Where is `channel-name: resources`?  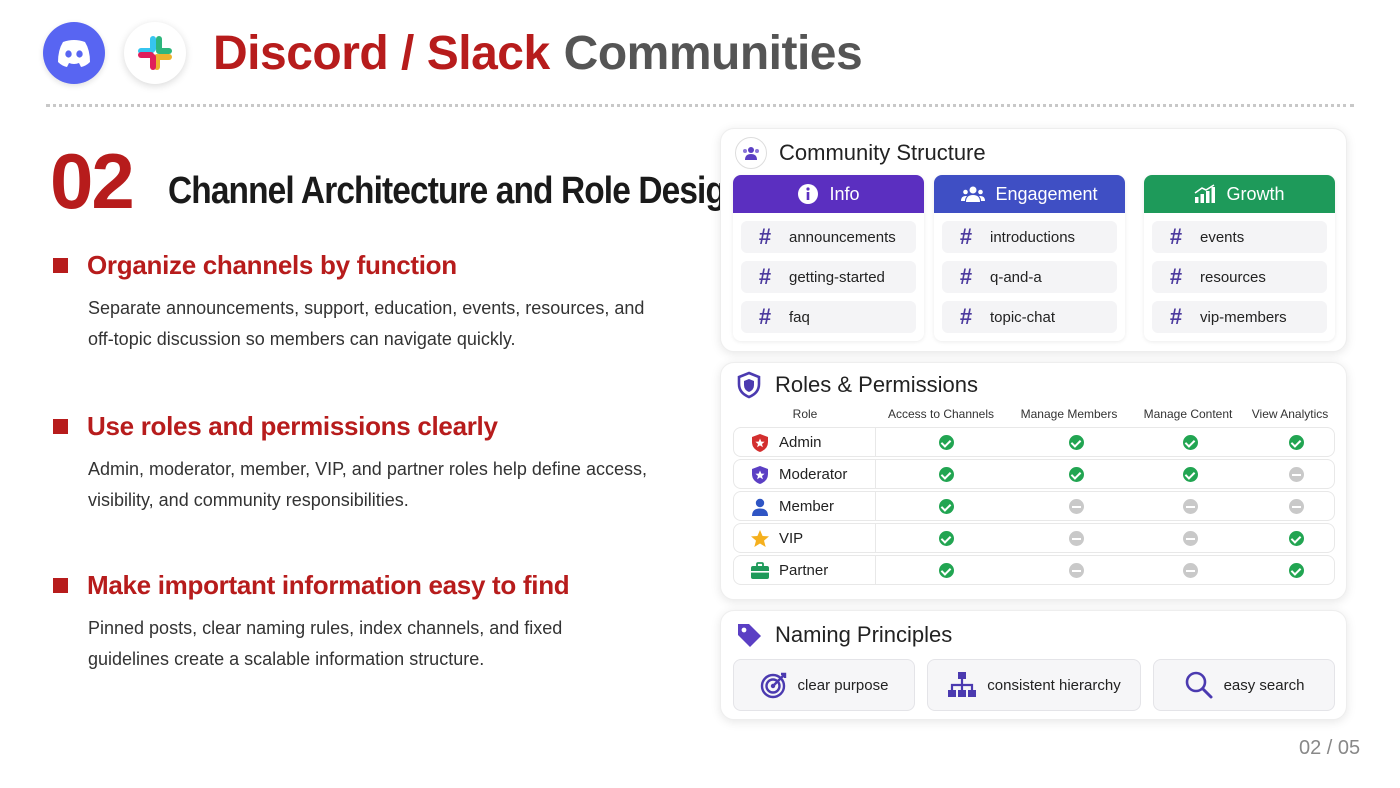 channel-name: resources is located at coordinates (1233, 277).